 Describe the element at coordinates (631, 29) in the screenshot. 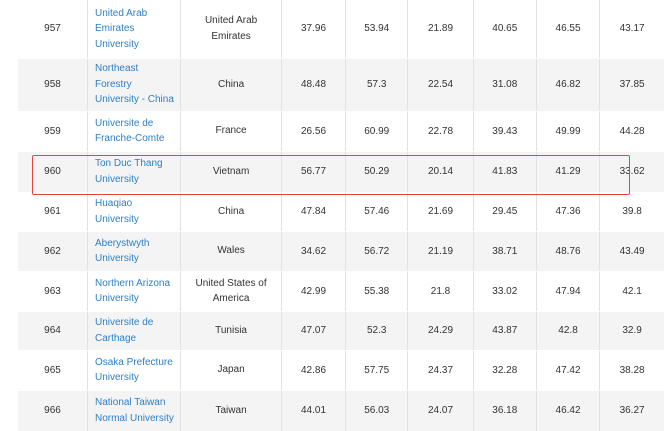

I see `score-cell: 43.17` at that location.